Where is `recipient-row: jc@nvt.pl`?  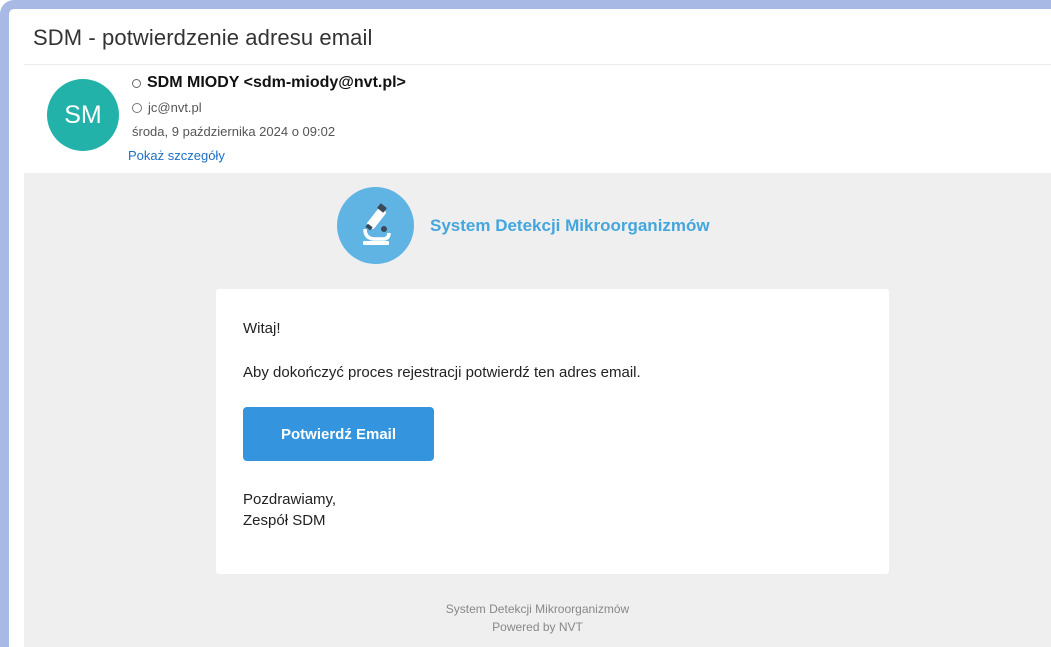
recipient-row: jc@nvt.pl is located at coordinates (167, 107).